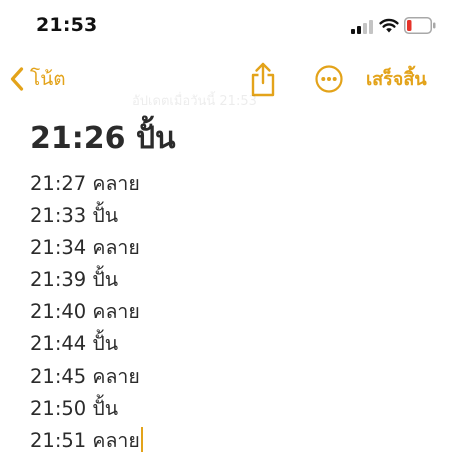 The image size is (450, 457). What do you see at coordinates (362, 27) in the screenshot?
I see `cellular-signal-icon` at bounding box center [362, 27].